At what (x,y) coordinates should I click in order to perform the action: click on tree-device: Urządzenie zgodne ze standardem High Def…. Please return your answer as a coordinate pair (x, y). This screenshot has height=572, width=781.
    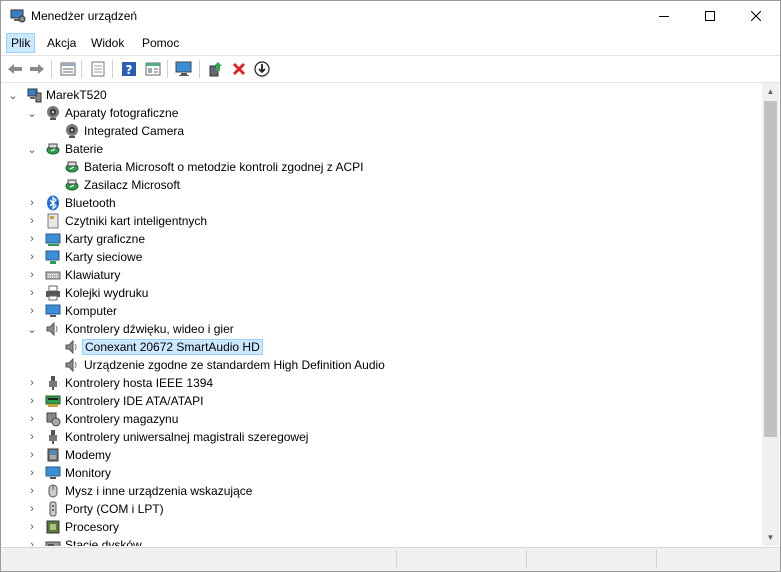
    Looking at the image, I should click on (381, 365).